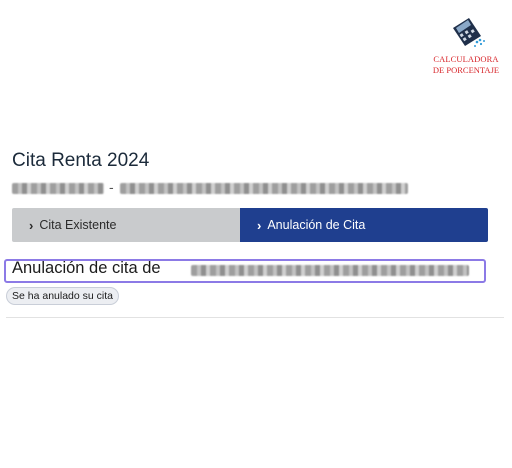 The width and height of the screenshot is (512, 468). What do you see at coordinates (81, 160) in the screenshot?
I see `page-title: Cita Renta 2024` at bounding box center [81, 160].